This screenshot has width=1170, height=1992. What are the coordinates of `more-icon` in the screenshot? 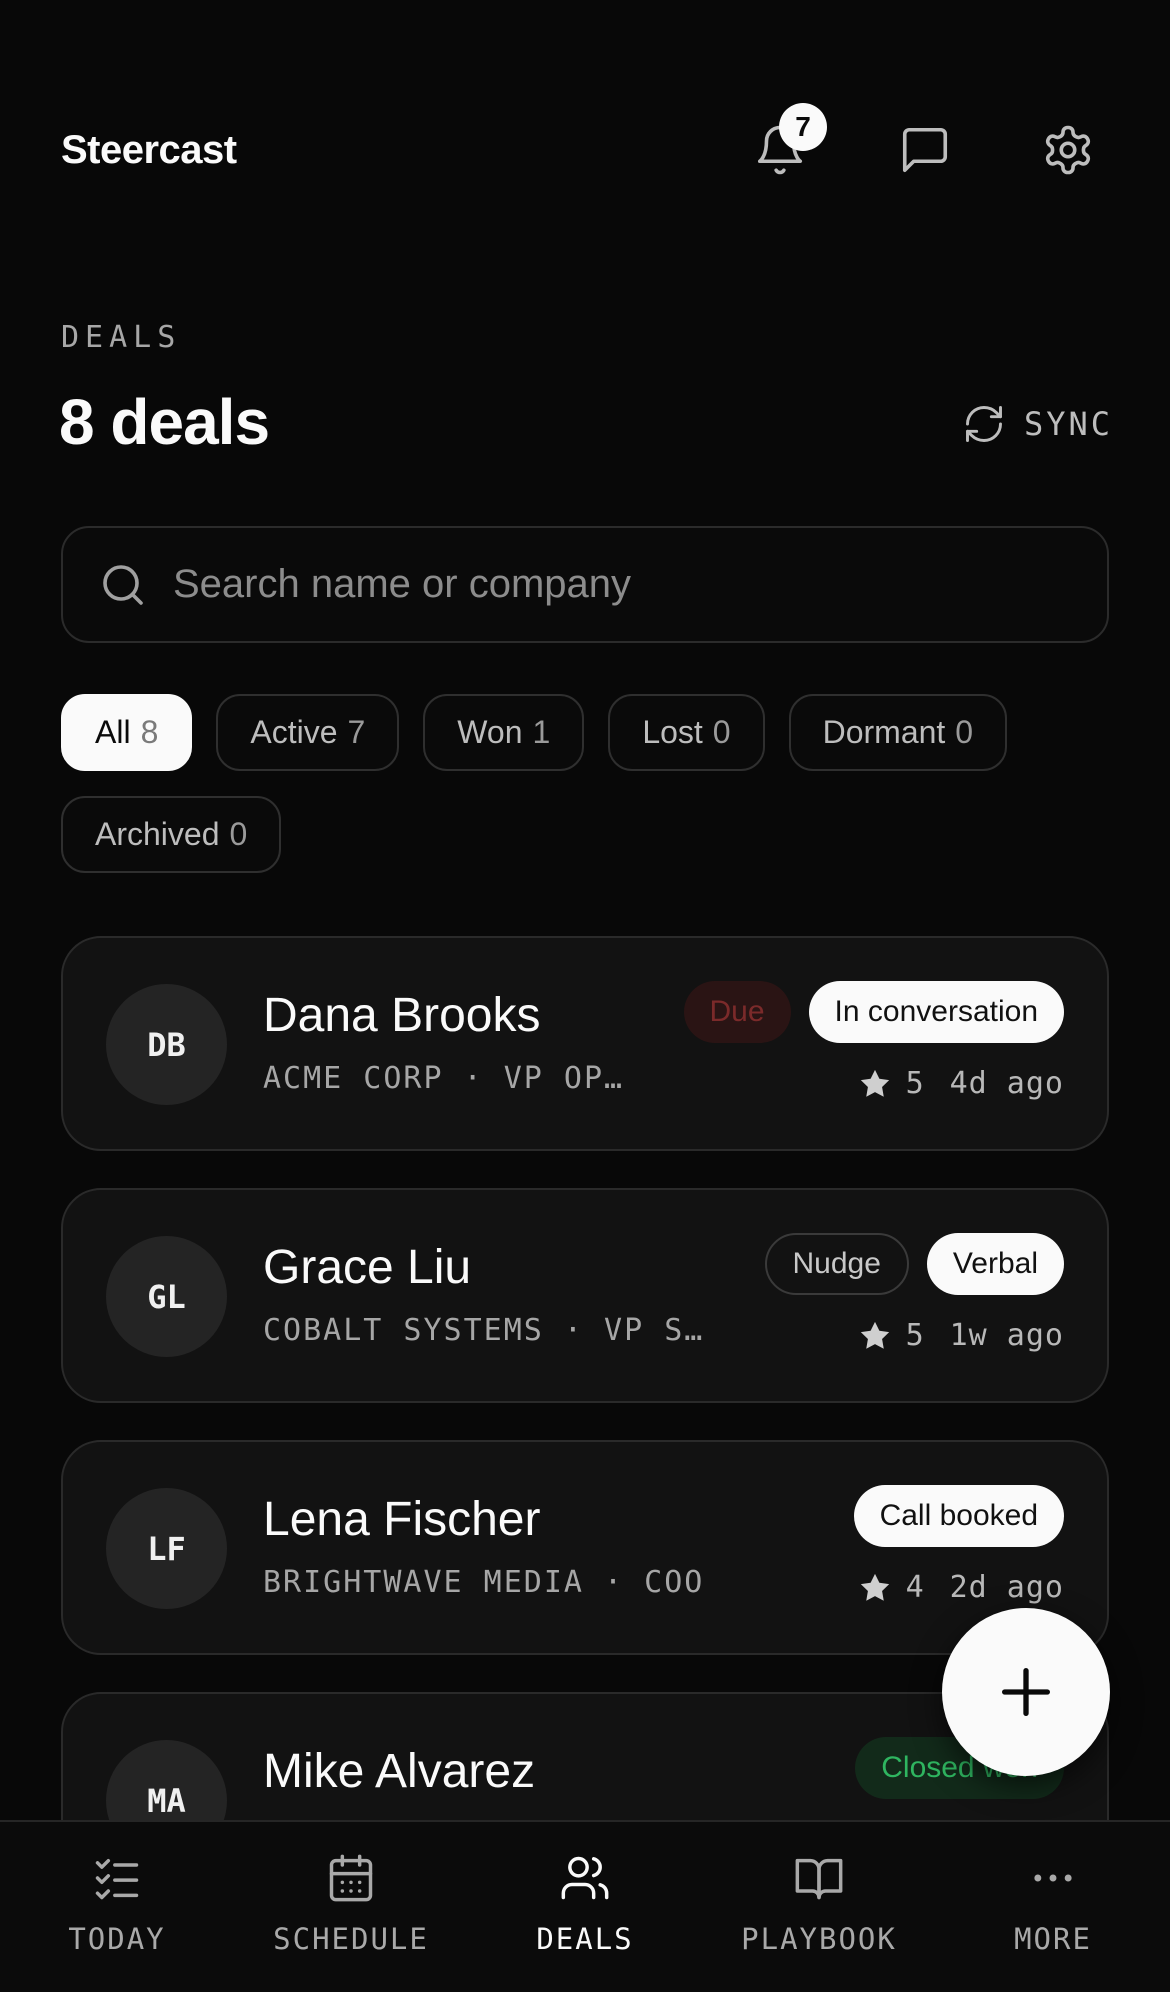 It's located at (1053, 1878).